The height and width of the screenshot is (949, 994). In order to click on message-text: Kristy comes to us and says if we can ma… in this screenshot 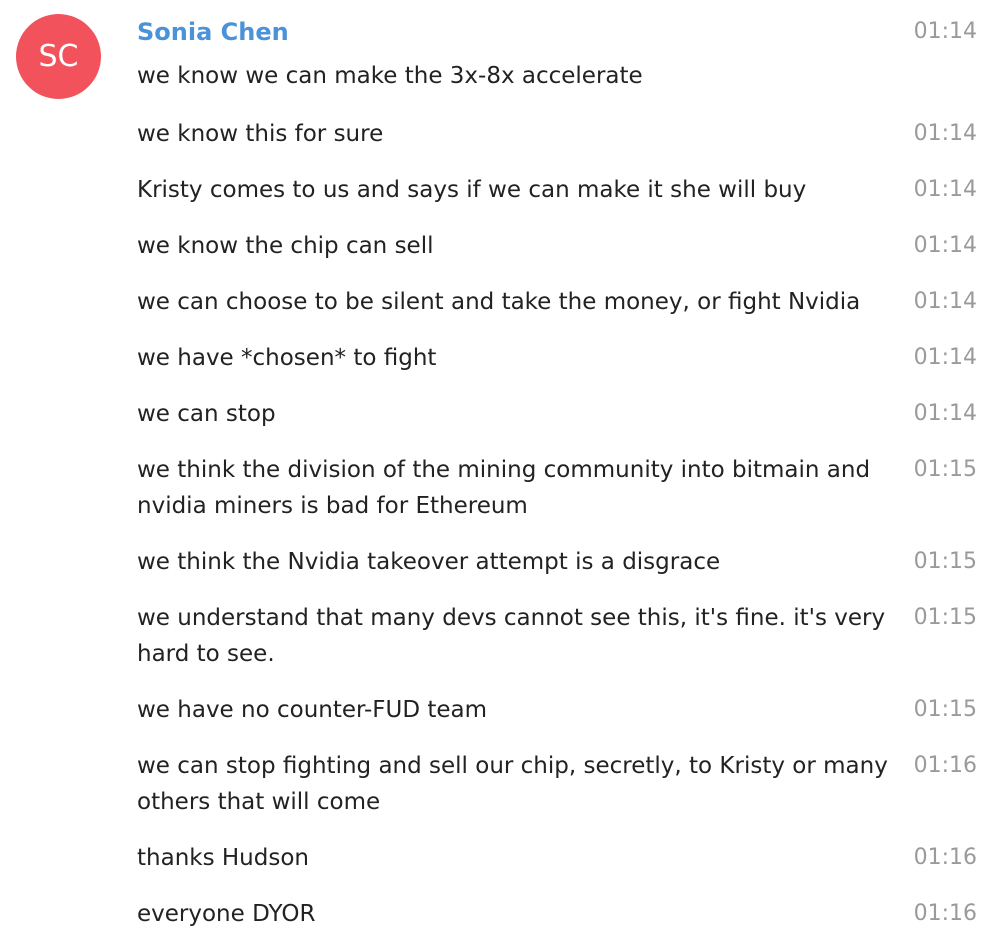, I will do `click(472, 190)`.